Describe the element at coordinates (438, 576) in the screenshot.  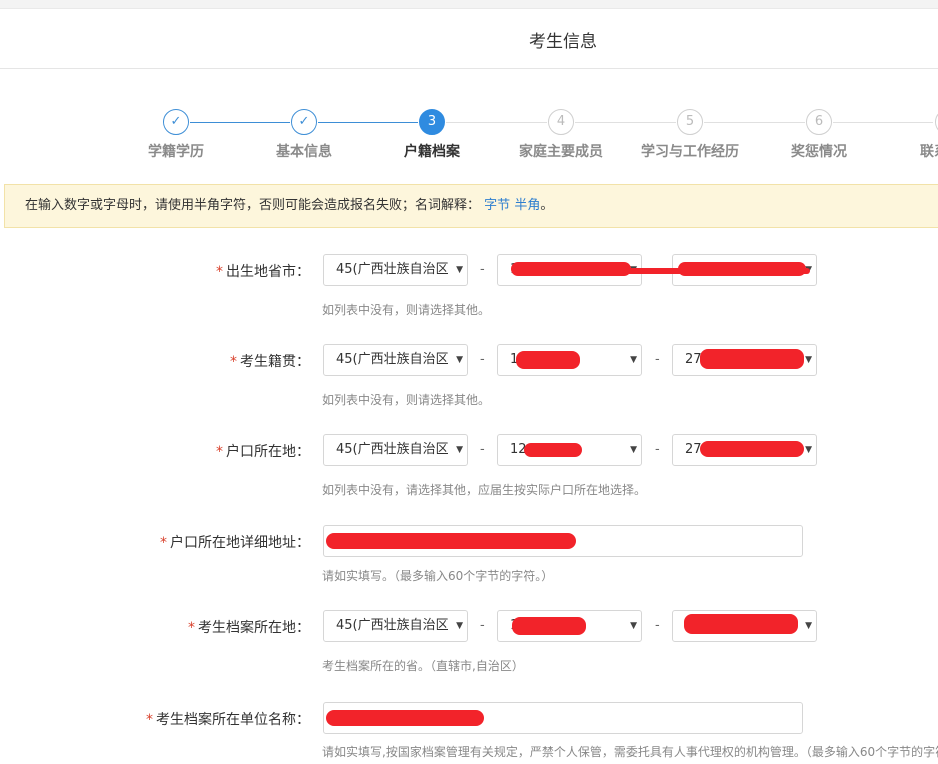
I see `hukou-address-hint: 请如实填写。（最多输入60个字节的字符。）` at that location.